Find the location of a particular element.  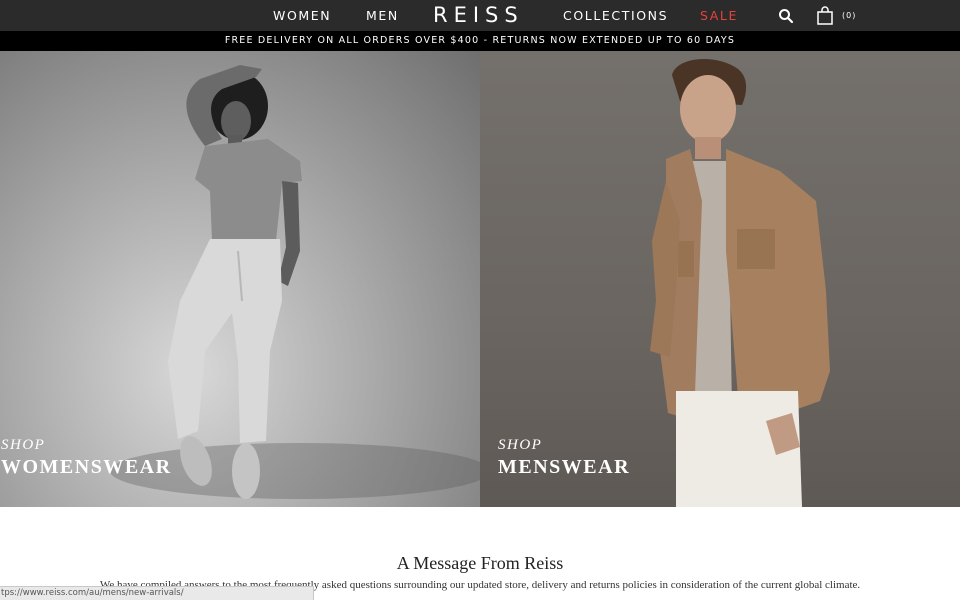

nav-sale: SALE is located at coordinates (719, 15).